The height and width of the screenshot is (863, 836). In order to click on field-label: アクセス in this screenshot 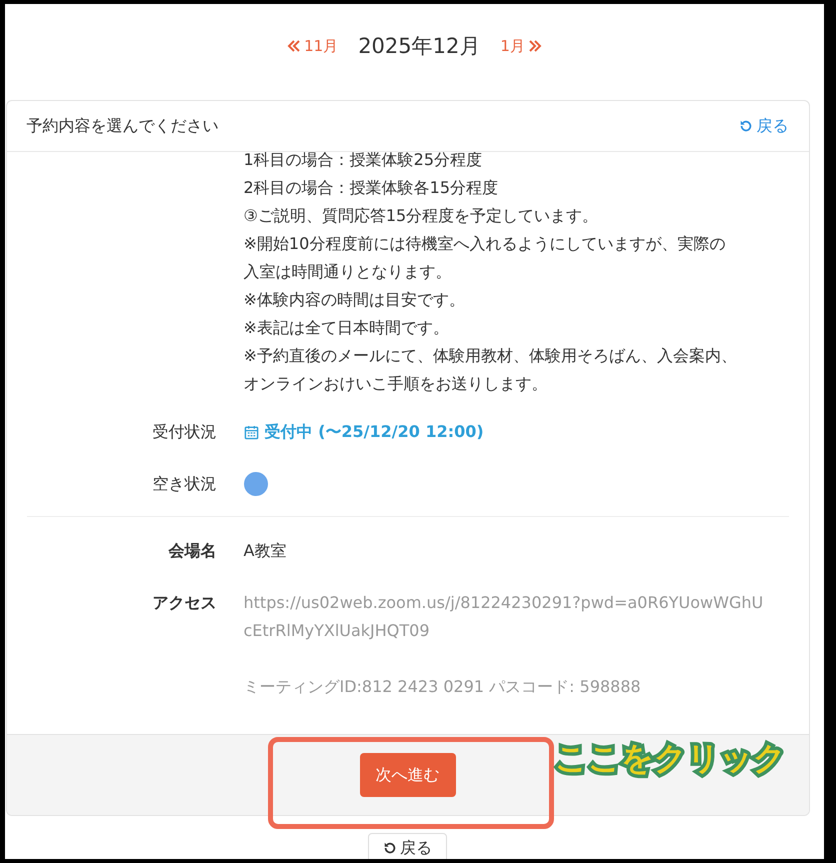, I will do `click(184, 603)`.